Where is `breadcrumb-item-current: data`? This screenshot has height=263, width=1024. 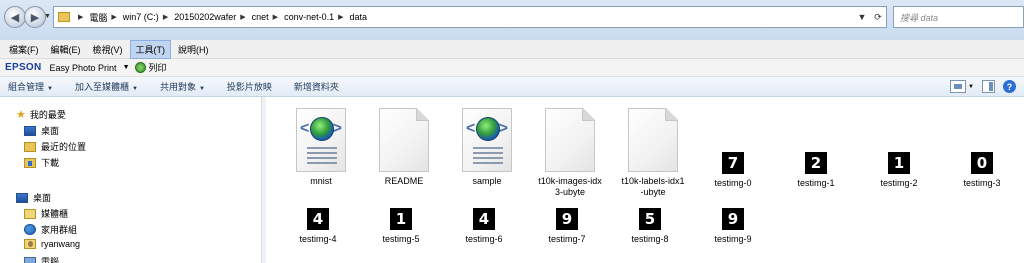
breadcrumb-item-current: data is located at coordinates (358, 17).